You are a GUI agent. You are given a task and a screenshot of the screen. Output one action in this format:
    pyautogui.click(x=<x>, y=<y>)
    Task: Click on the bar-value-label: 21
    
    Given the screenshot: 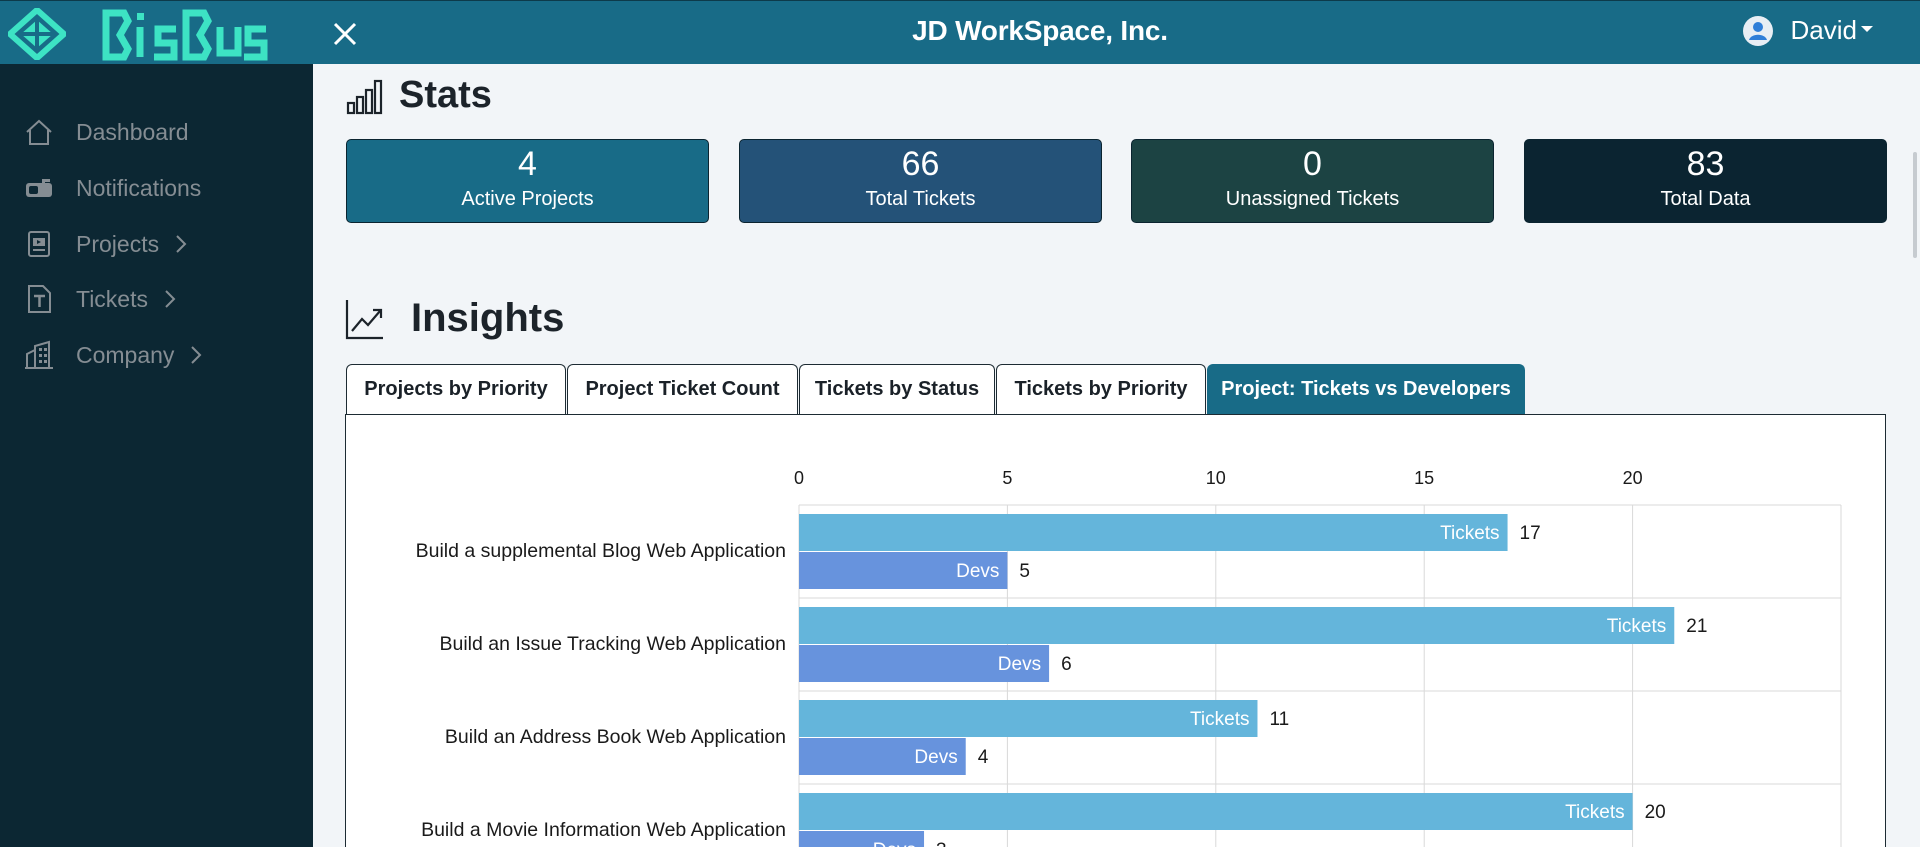 What is the action you would take?
    pyautogui.click(x=1696, y=626)
    